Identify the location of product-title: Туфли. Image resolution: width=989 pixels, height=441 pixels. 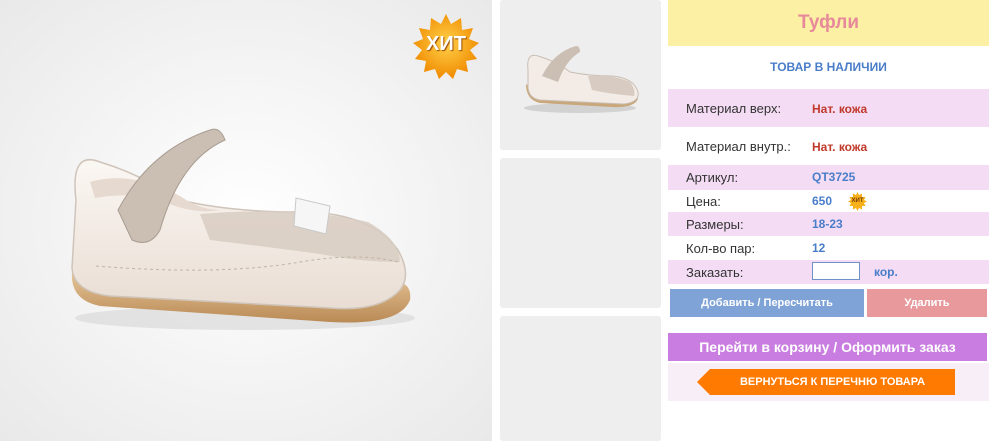
(828, 23).